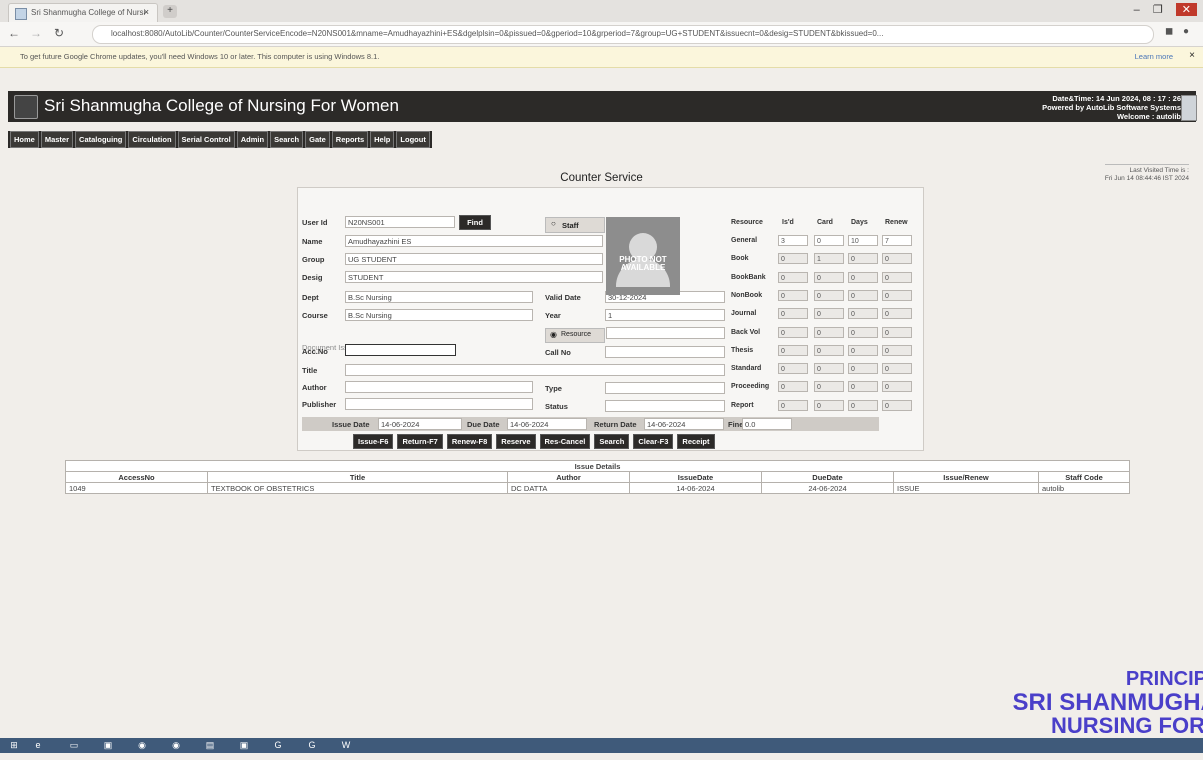 Image resolution: width=1203 pixels, height=760 pixels. Describe the element at coordinates (24, 139) in the screenshot. I see `menu-home: Home` at that location.